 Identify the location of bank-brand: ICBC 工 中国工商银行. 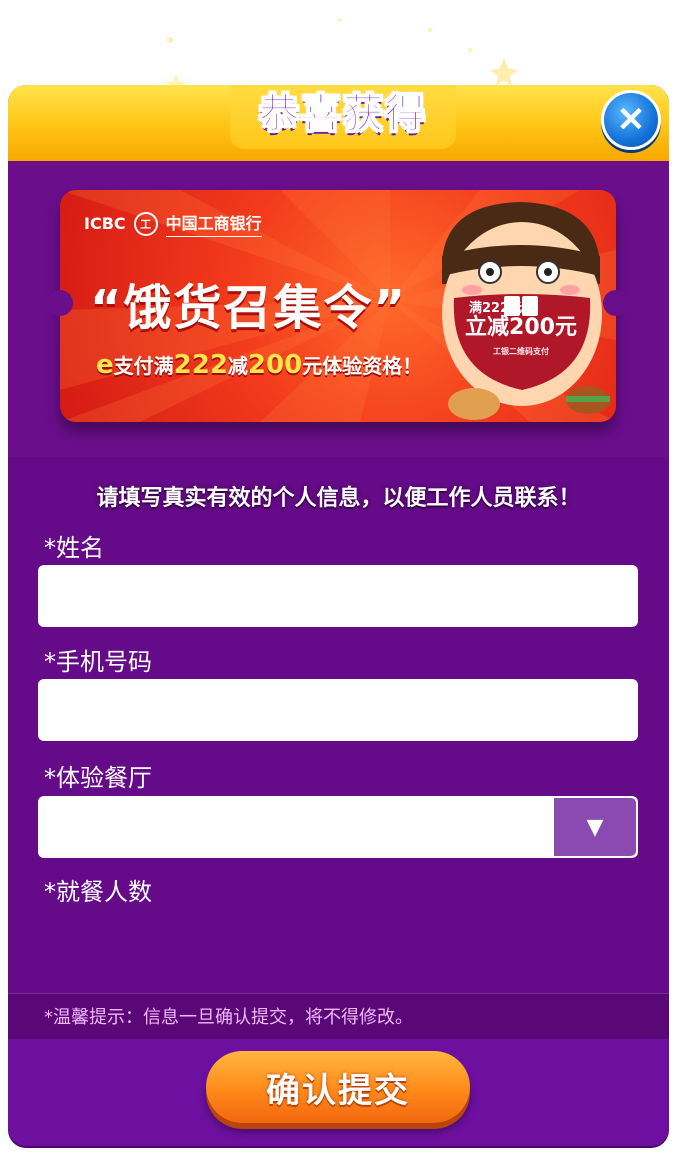
(173, 223).